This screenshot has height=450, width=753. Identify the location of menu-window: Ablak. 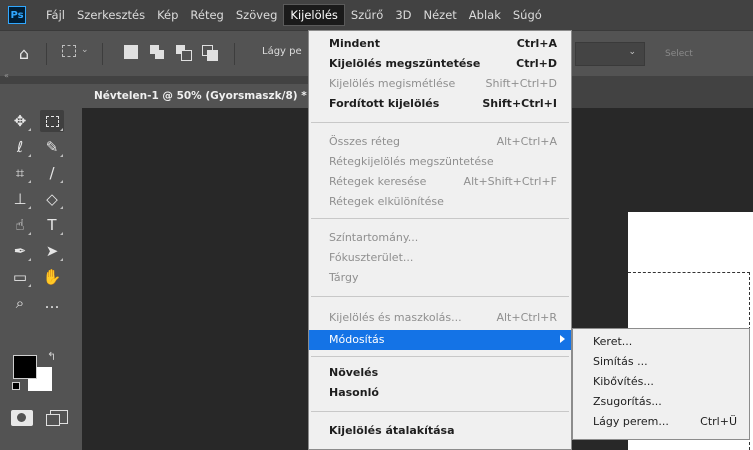
(485, 15).